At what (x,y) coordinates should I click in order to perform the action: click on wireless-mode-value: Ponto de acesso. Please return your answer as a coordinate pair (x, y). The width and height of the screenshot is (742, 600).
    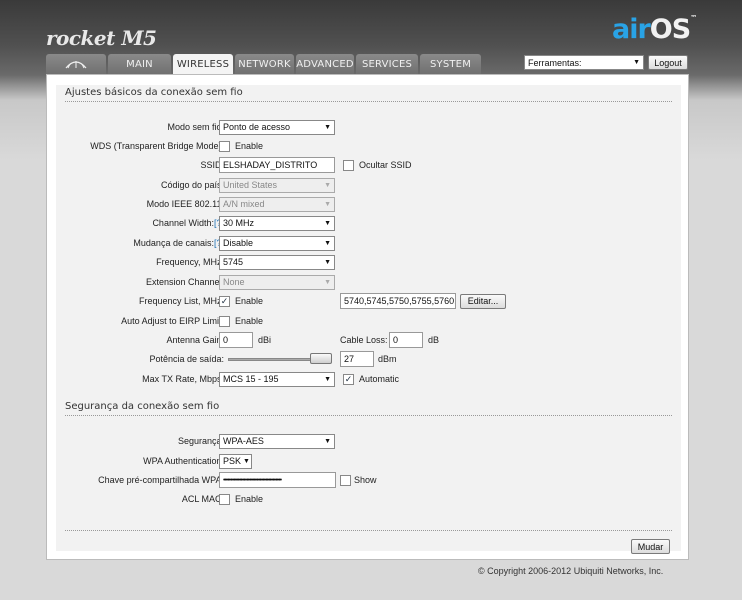
    Looking at the image, I should click on (257, 127).